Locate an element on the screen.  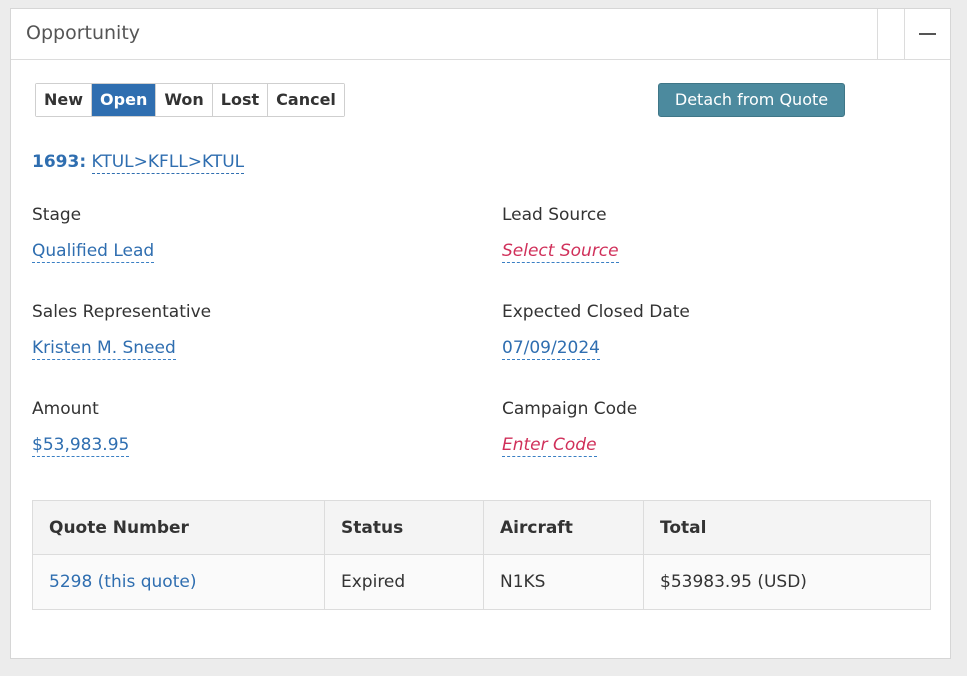
column-header-total: Total is located at coordinates (787, 527).